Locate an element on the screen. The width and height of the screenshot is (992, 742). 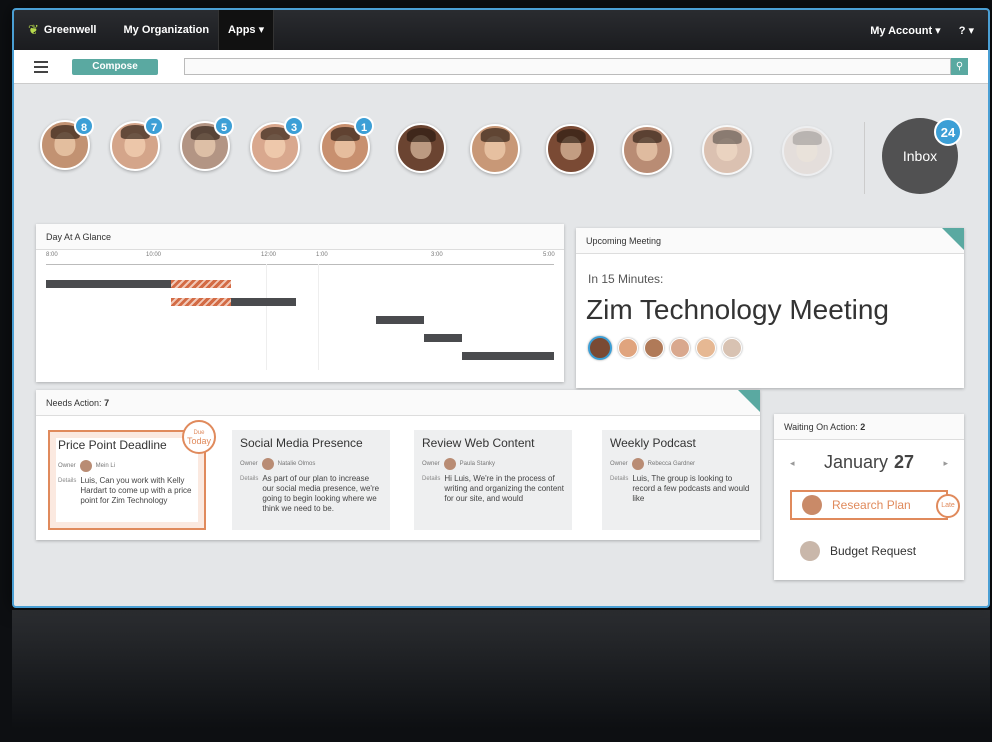
waiting-item-budget-request: Budget Request is located at coordinates (869, 551).